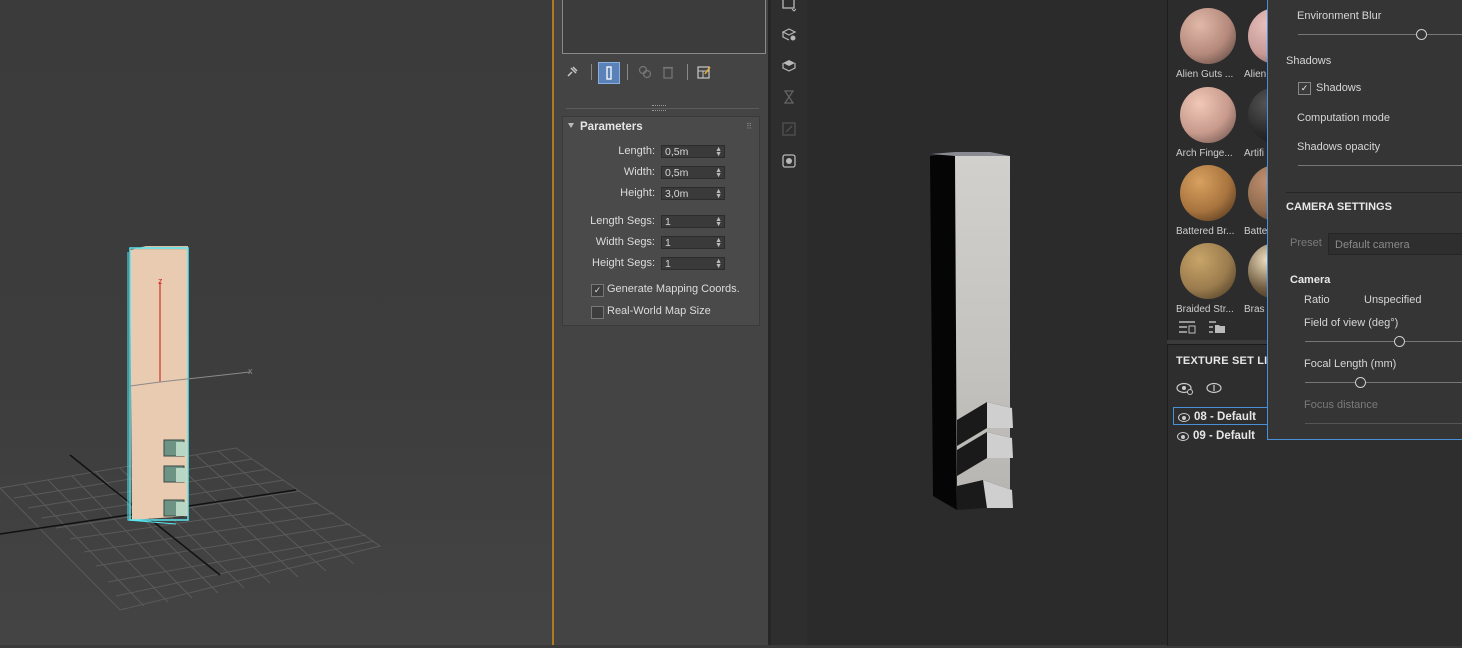 This screenshot has height=648, width=1462. Describe the element at coordinates (1395, 244) in the screenshot. I see `camera-preset-dropdown: Default camera` at that location.